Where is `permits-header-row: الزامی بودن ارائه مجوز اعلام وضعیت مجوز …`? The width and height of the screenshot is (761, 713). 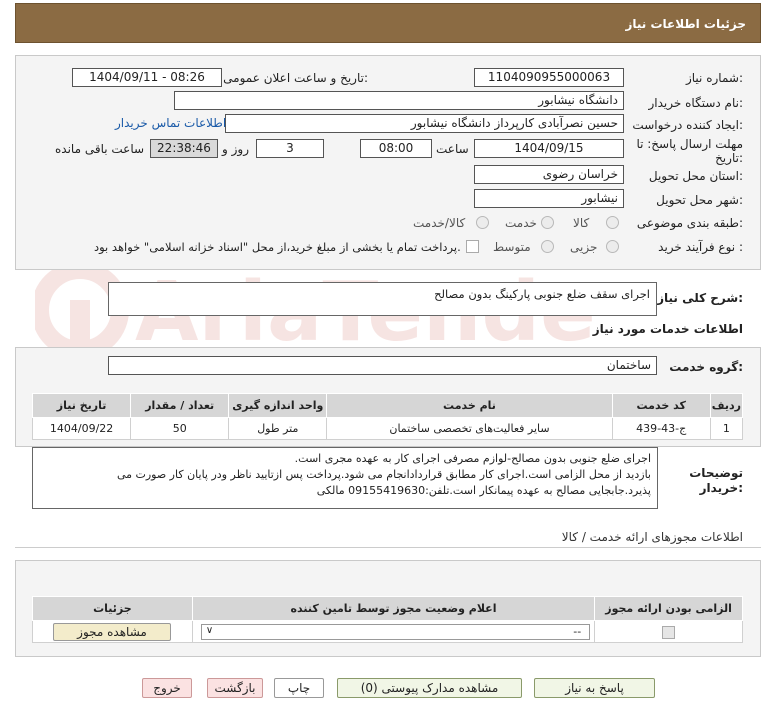 permits-header-row: الزامی بودن ارائه مجوز اعلام وضعیت مجوز … is located at coordinates (387, 608).